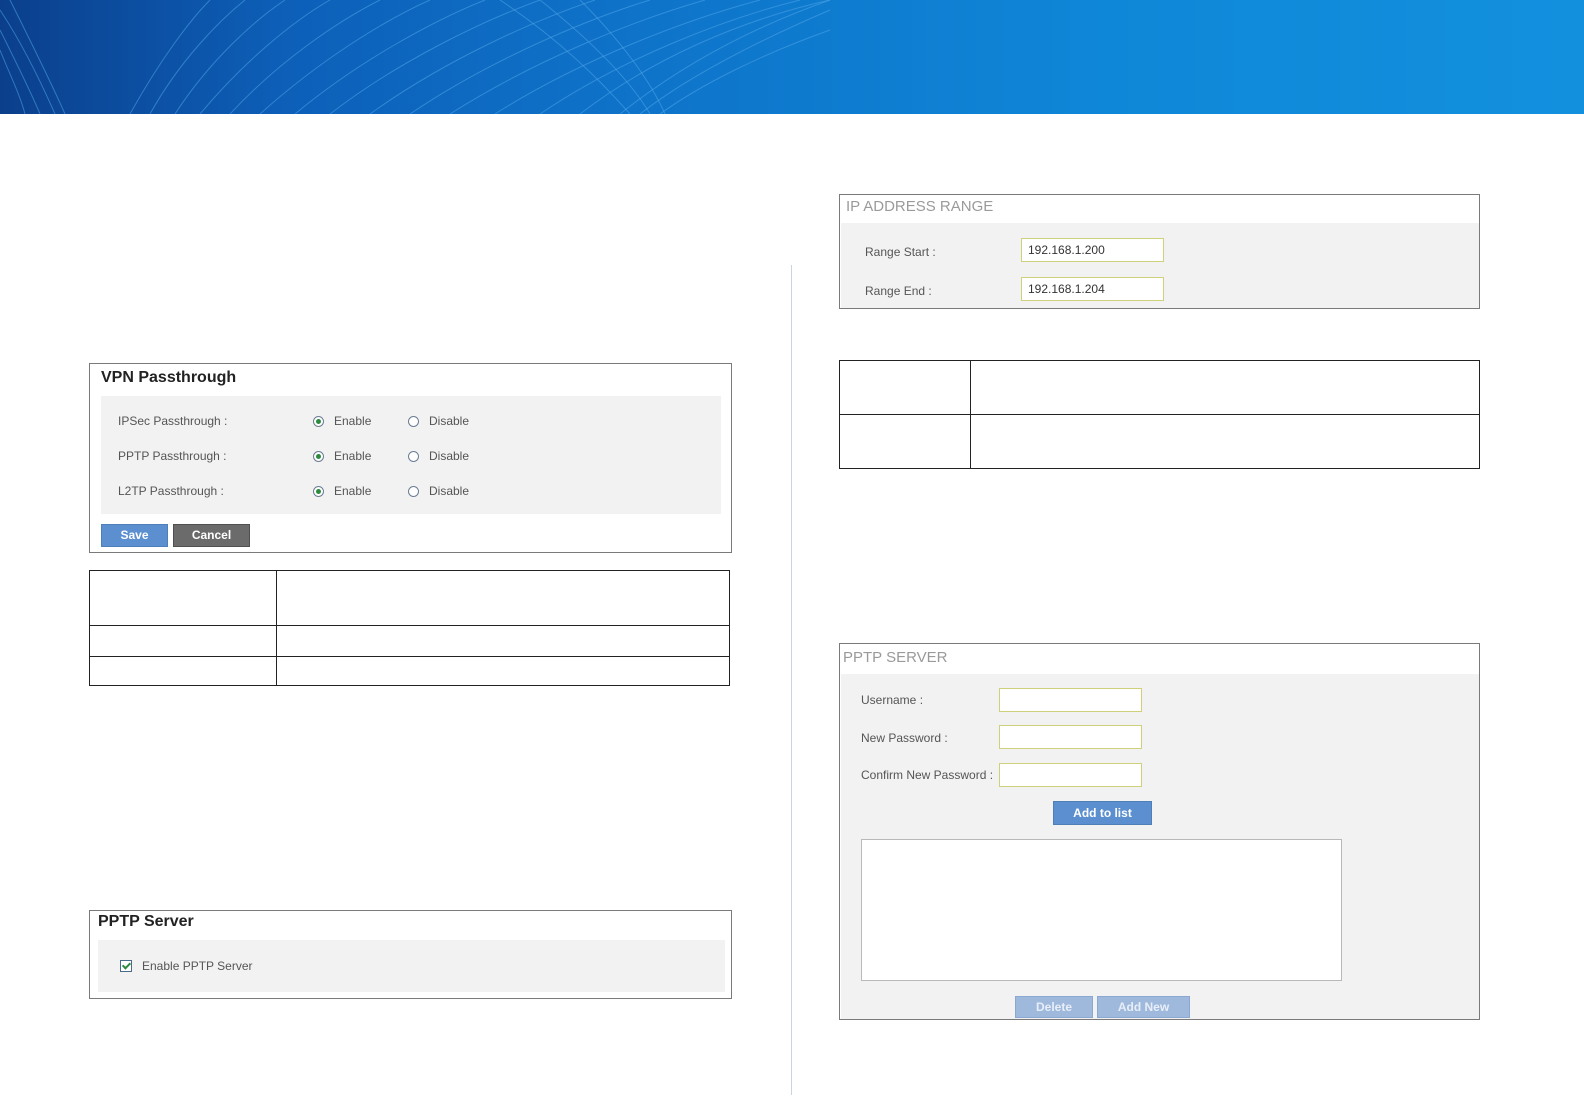  I want to click on user-list-box, so click(1101, 910).